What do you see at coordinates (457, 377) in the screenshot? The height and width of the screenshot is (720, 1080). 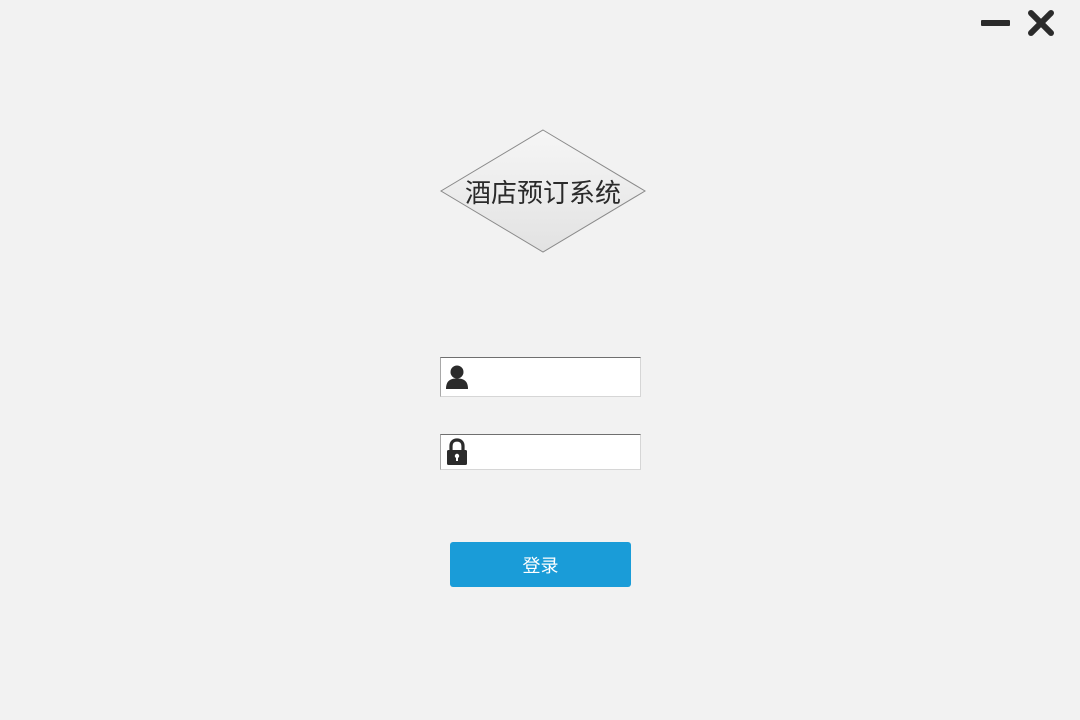 I see `user-icon` at bounding box center [457, 377].